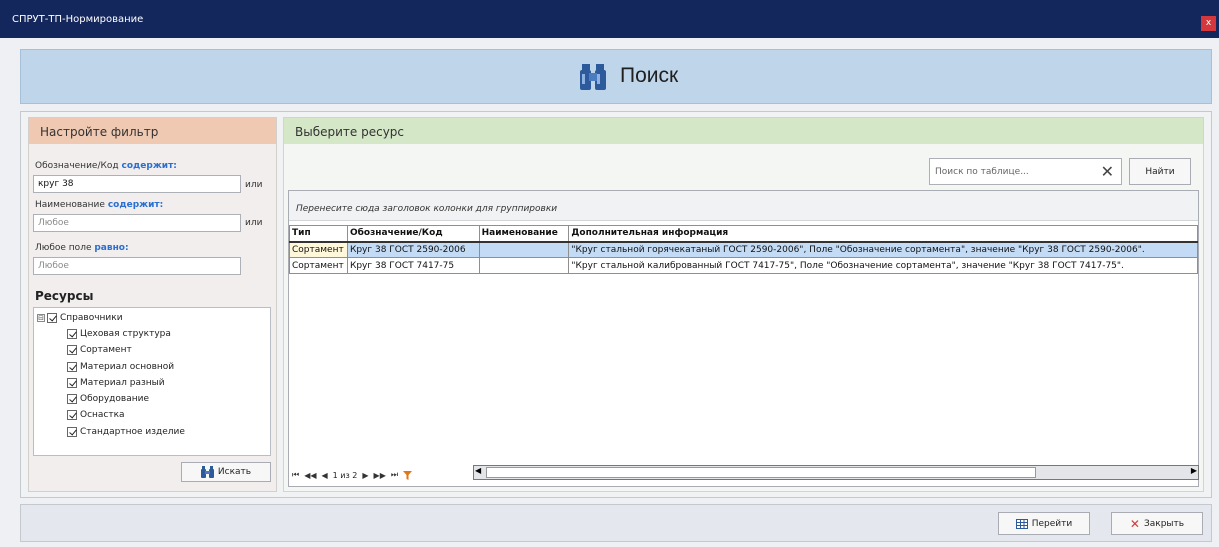 The width and height of the screenshot is (1219, 547). What do you see at coordinates (80, 318) in the screenshot?
I see `tree-item-directories: ⊟ Справочники` at bounding box center [80, 318].